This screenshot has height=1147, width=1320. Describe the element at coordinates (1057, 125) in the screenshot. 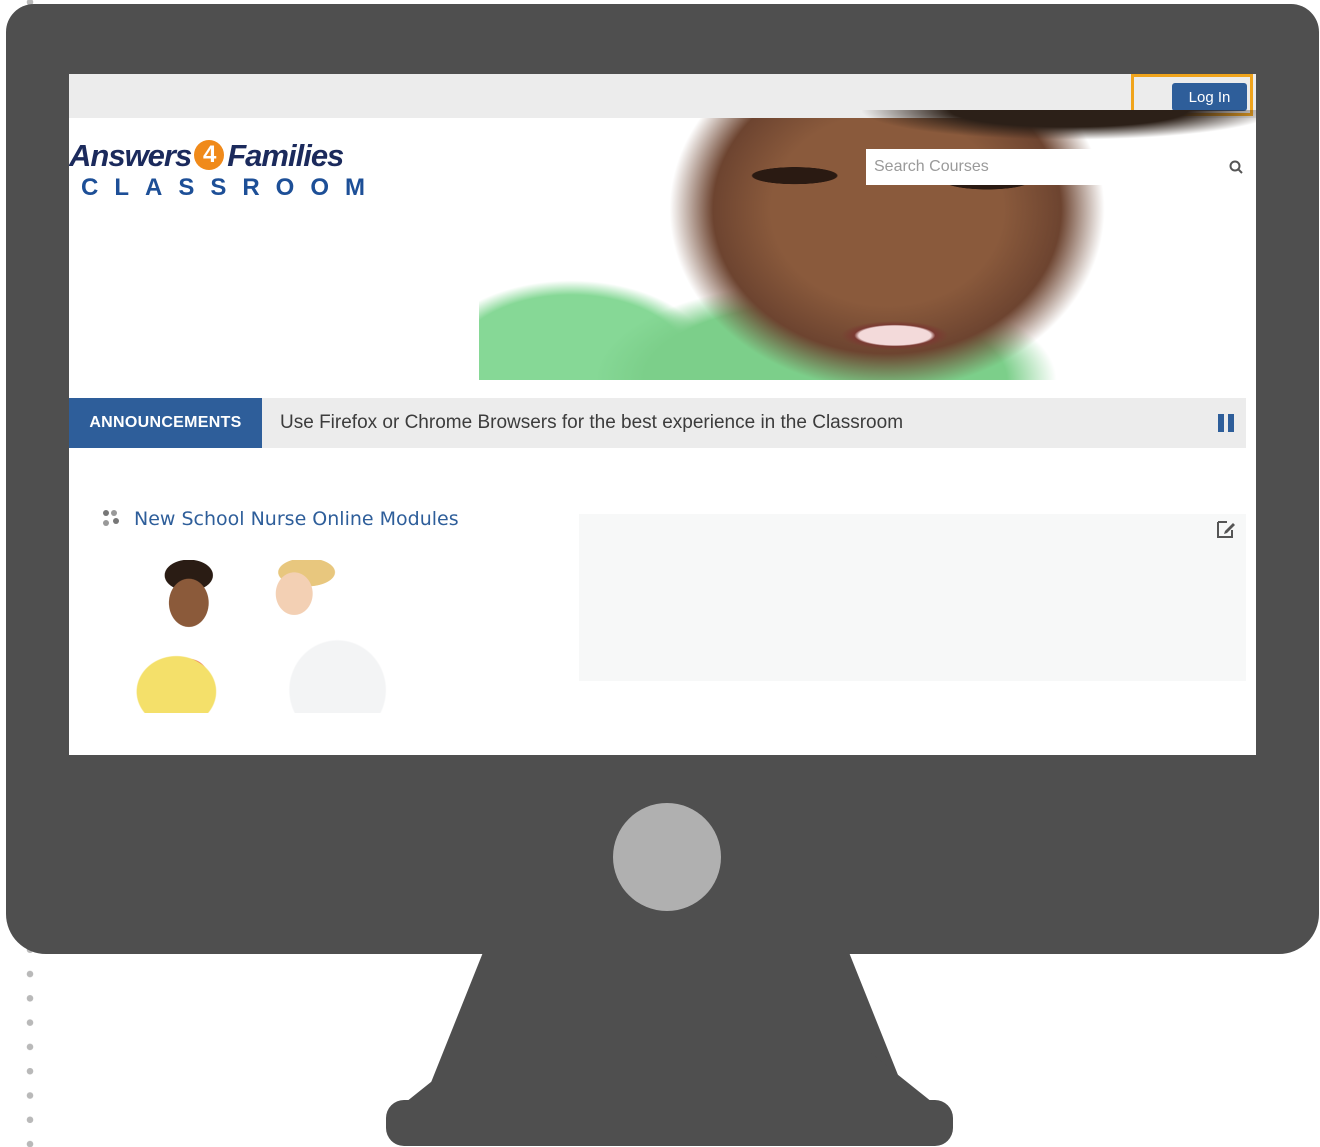

I see `hero-photo-hair` at that location.